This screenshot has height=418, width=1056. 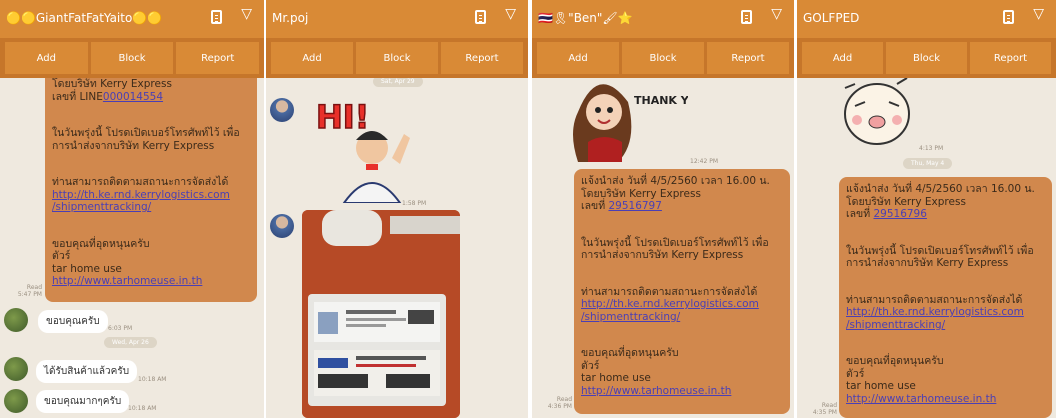 I want to click on reply-bubble: ขอบคุณครับ, so click(x=73, y=321).